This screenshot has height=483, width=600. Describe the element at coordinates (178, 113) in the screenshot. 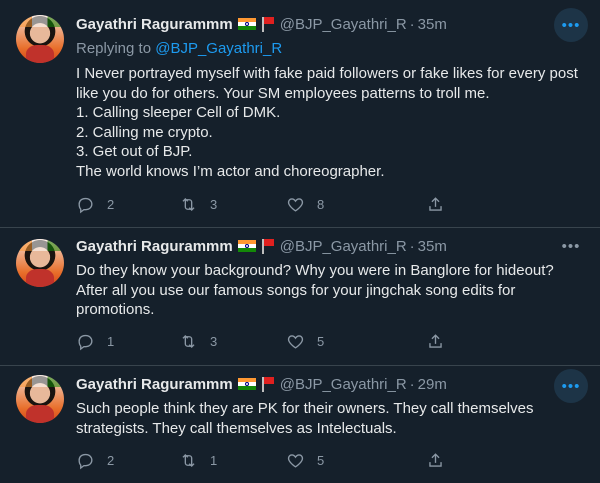

I see `text-line: 1. Calling sleeper Cell of DMK.` at that location.